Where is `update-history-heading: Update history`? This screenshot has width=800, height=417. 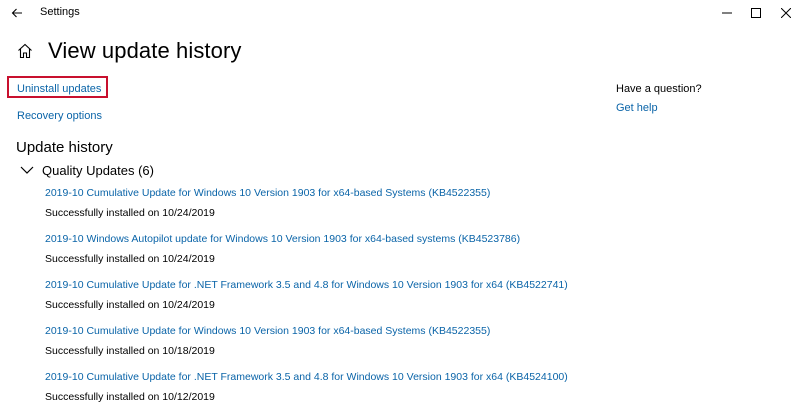
update-history-heading: Update history is located at coordinates (64, 147).